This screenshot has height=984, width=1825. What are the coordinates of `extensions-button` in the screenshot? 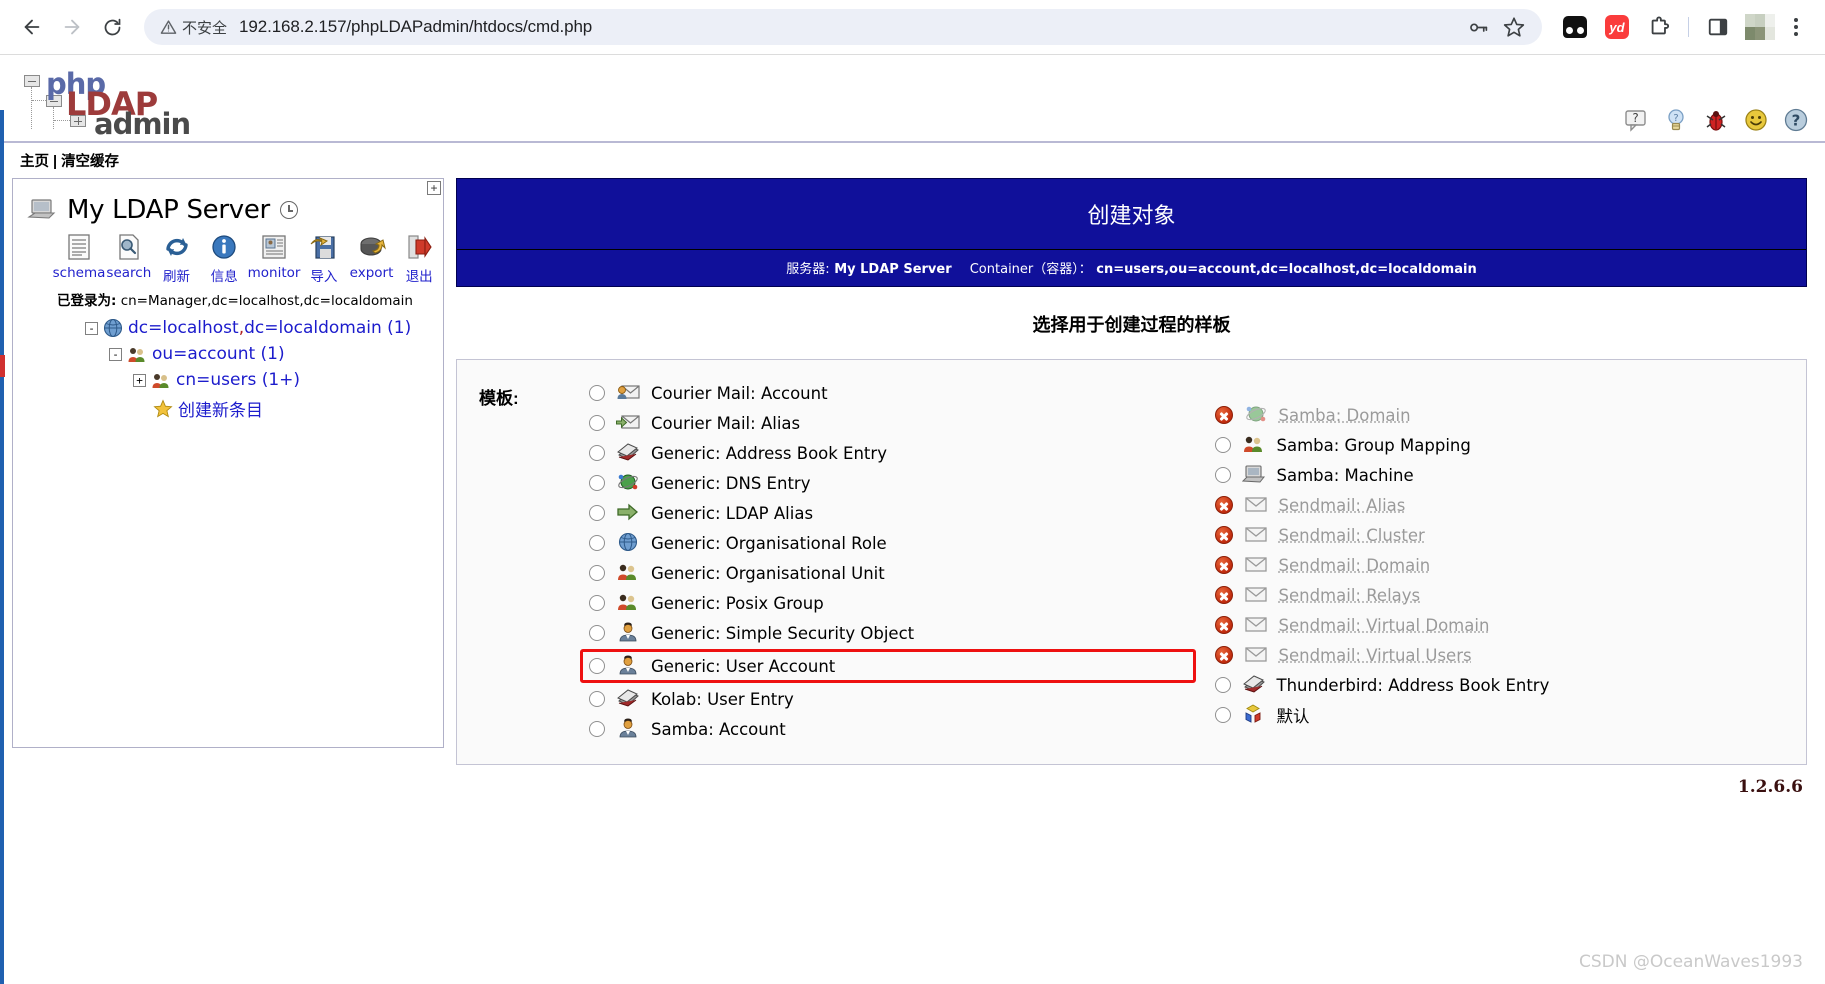 It's located at (1659, 27).